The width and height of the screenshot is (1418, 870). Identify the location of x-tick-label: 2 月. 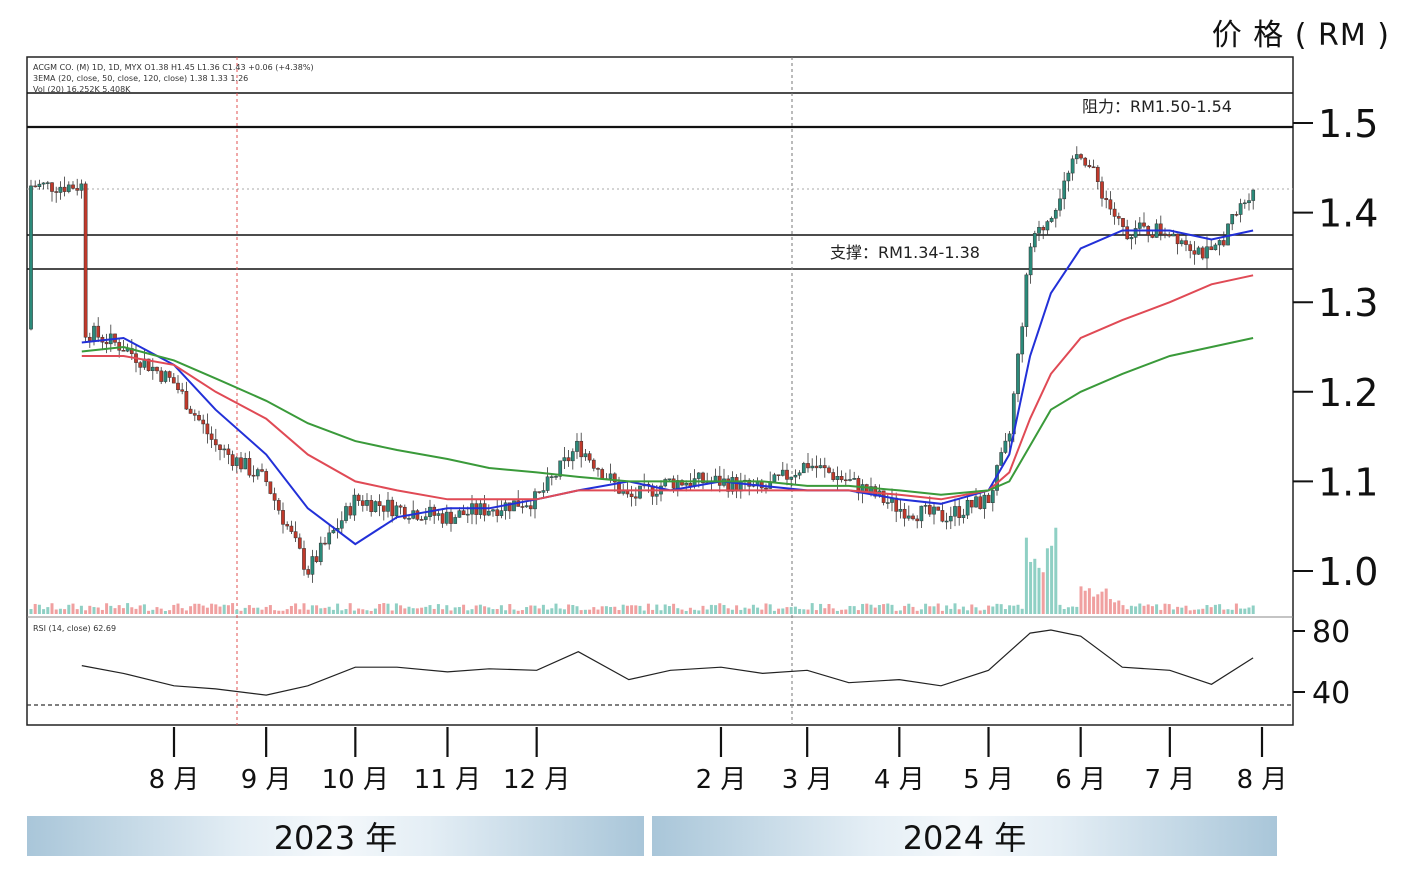
(721, 780).